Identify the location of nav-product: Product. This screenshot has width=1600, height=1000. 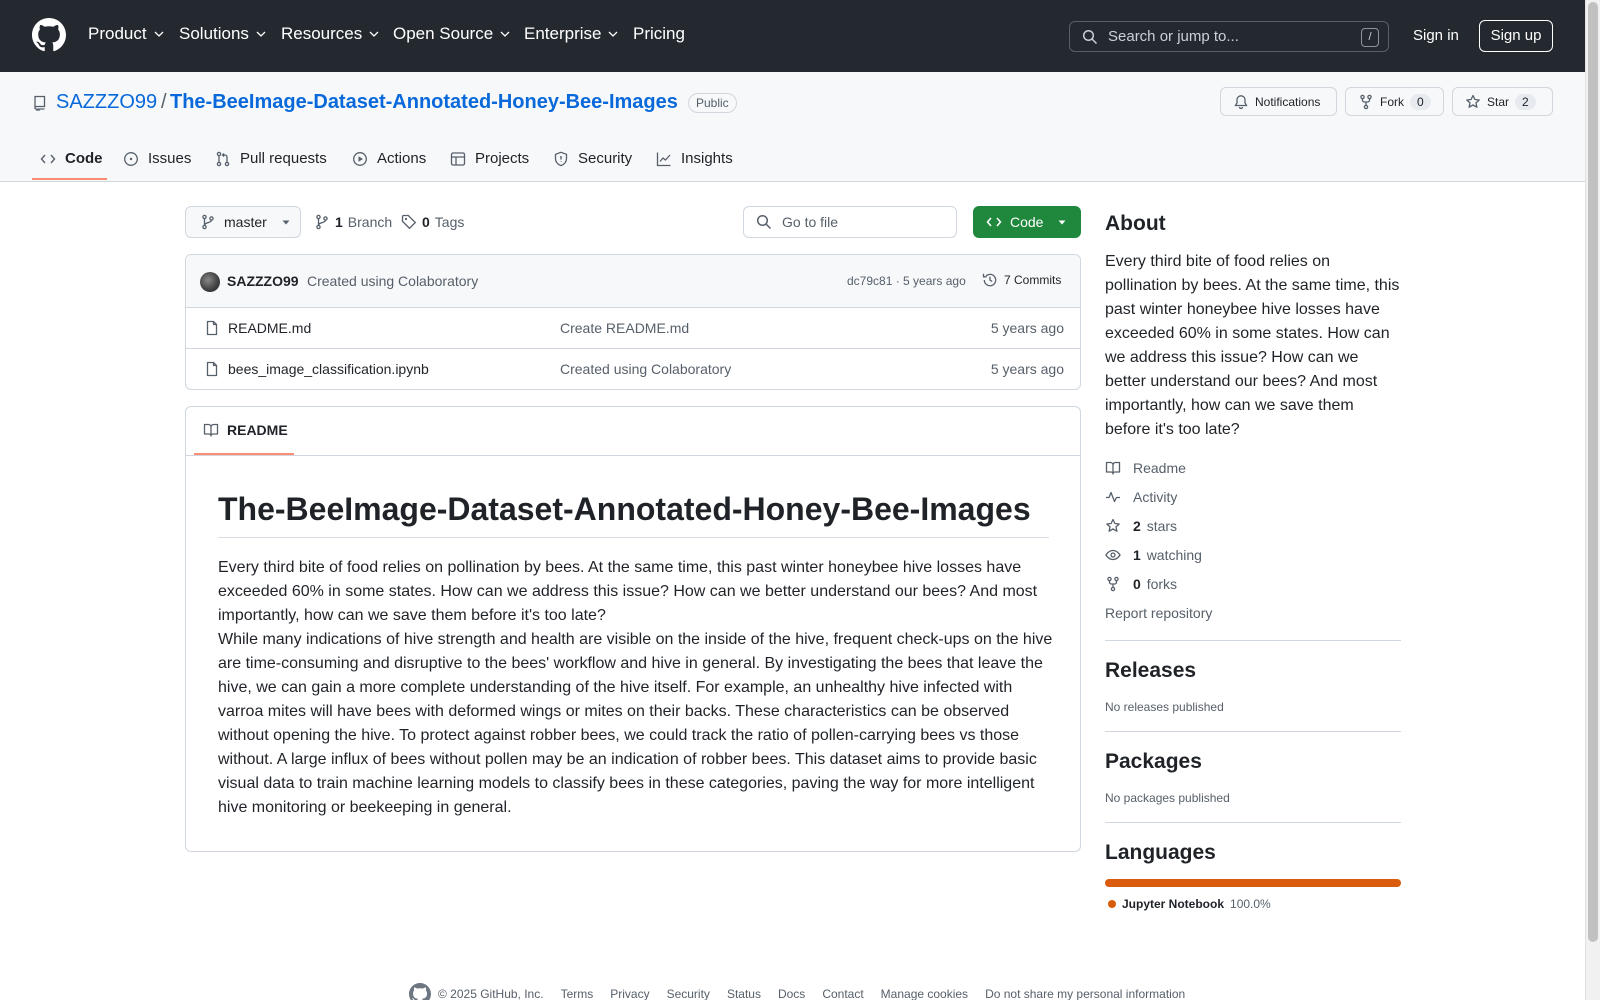
(126, 34).